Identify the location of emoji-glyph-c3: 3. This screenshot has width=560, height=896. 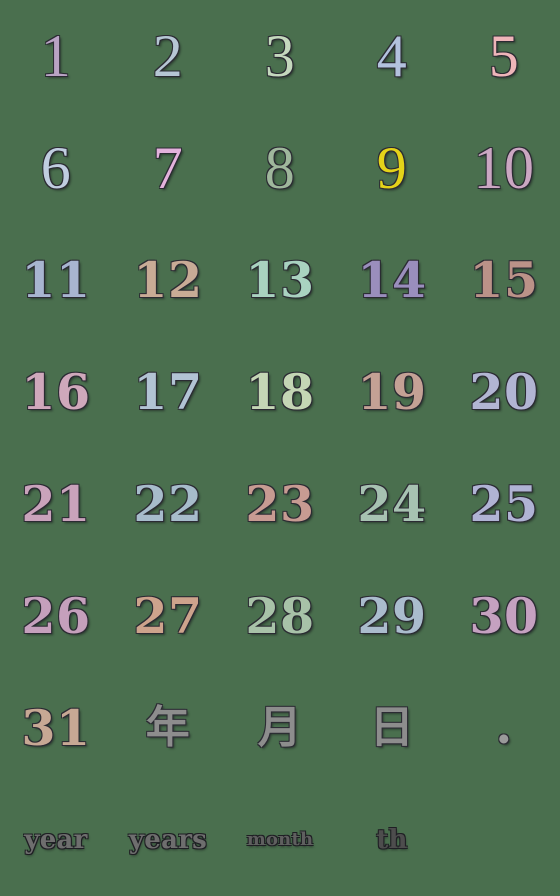
(280, 56).